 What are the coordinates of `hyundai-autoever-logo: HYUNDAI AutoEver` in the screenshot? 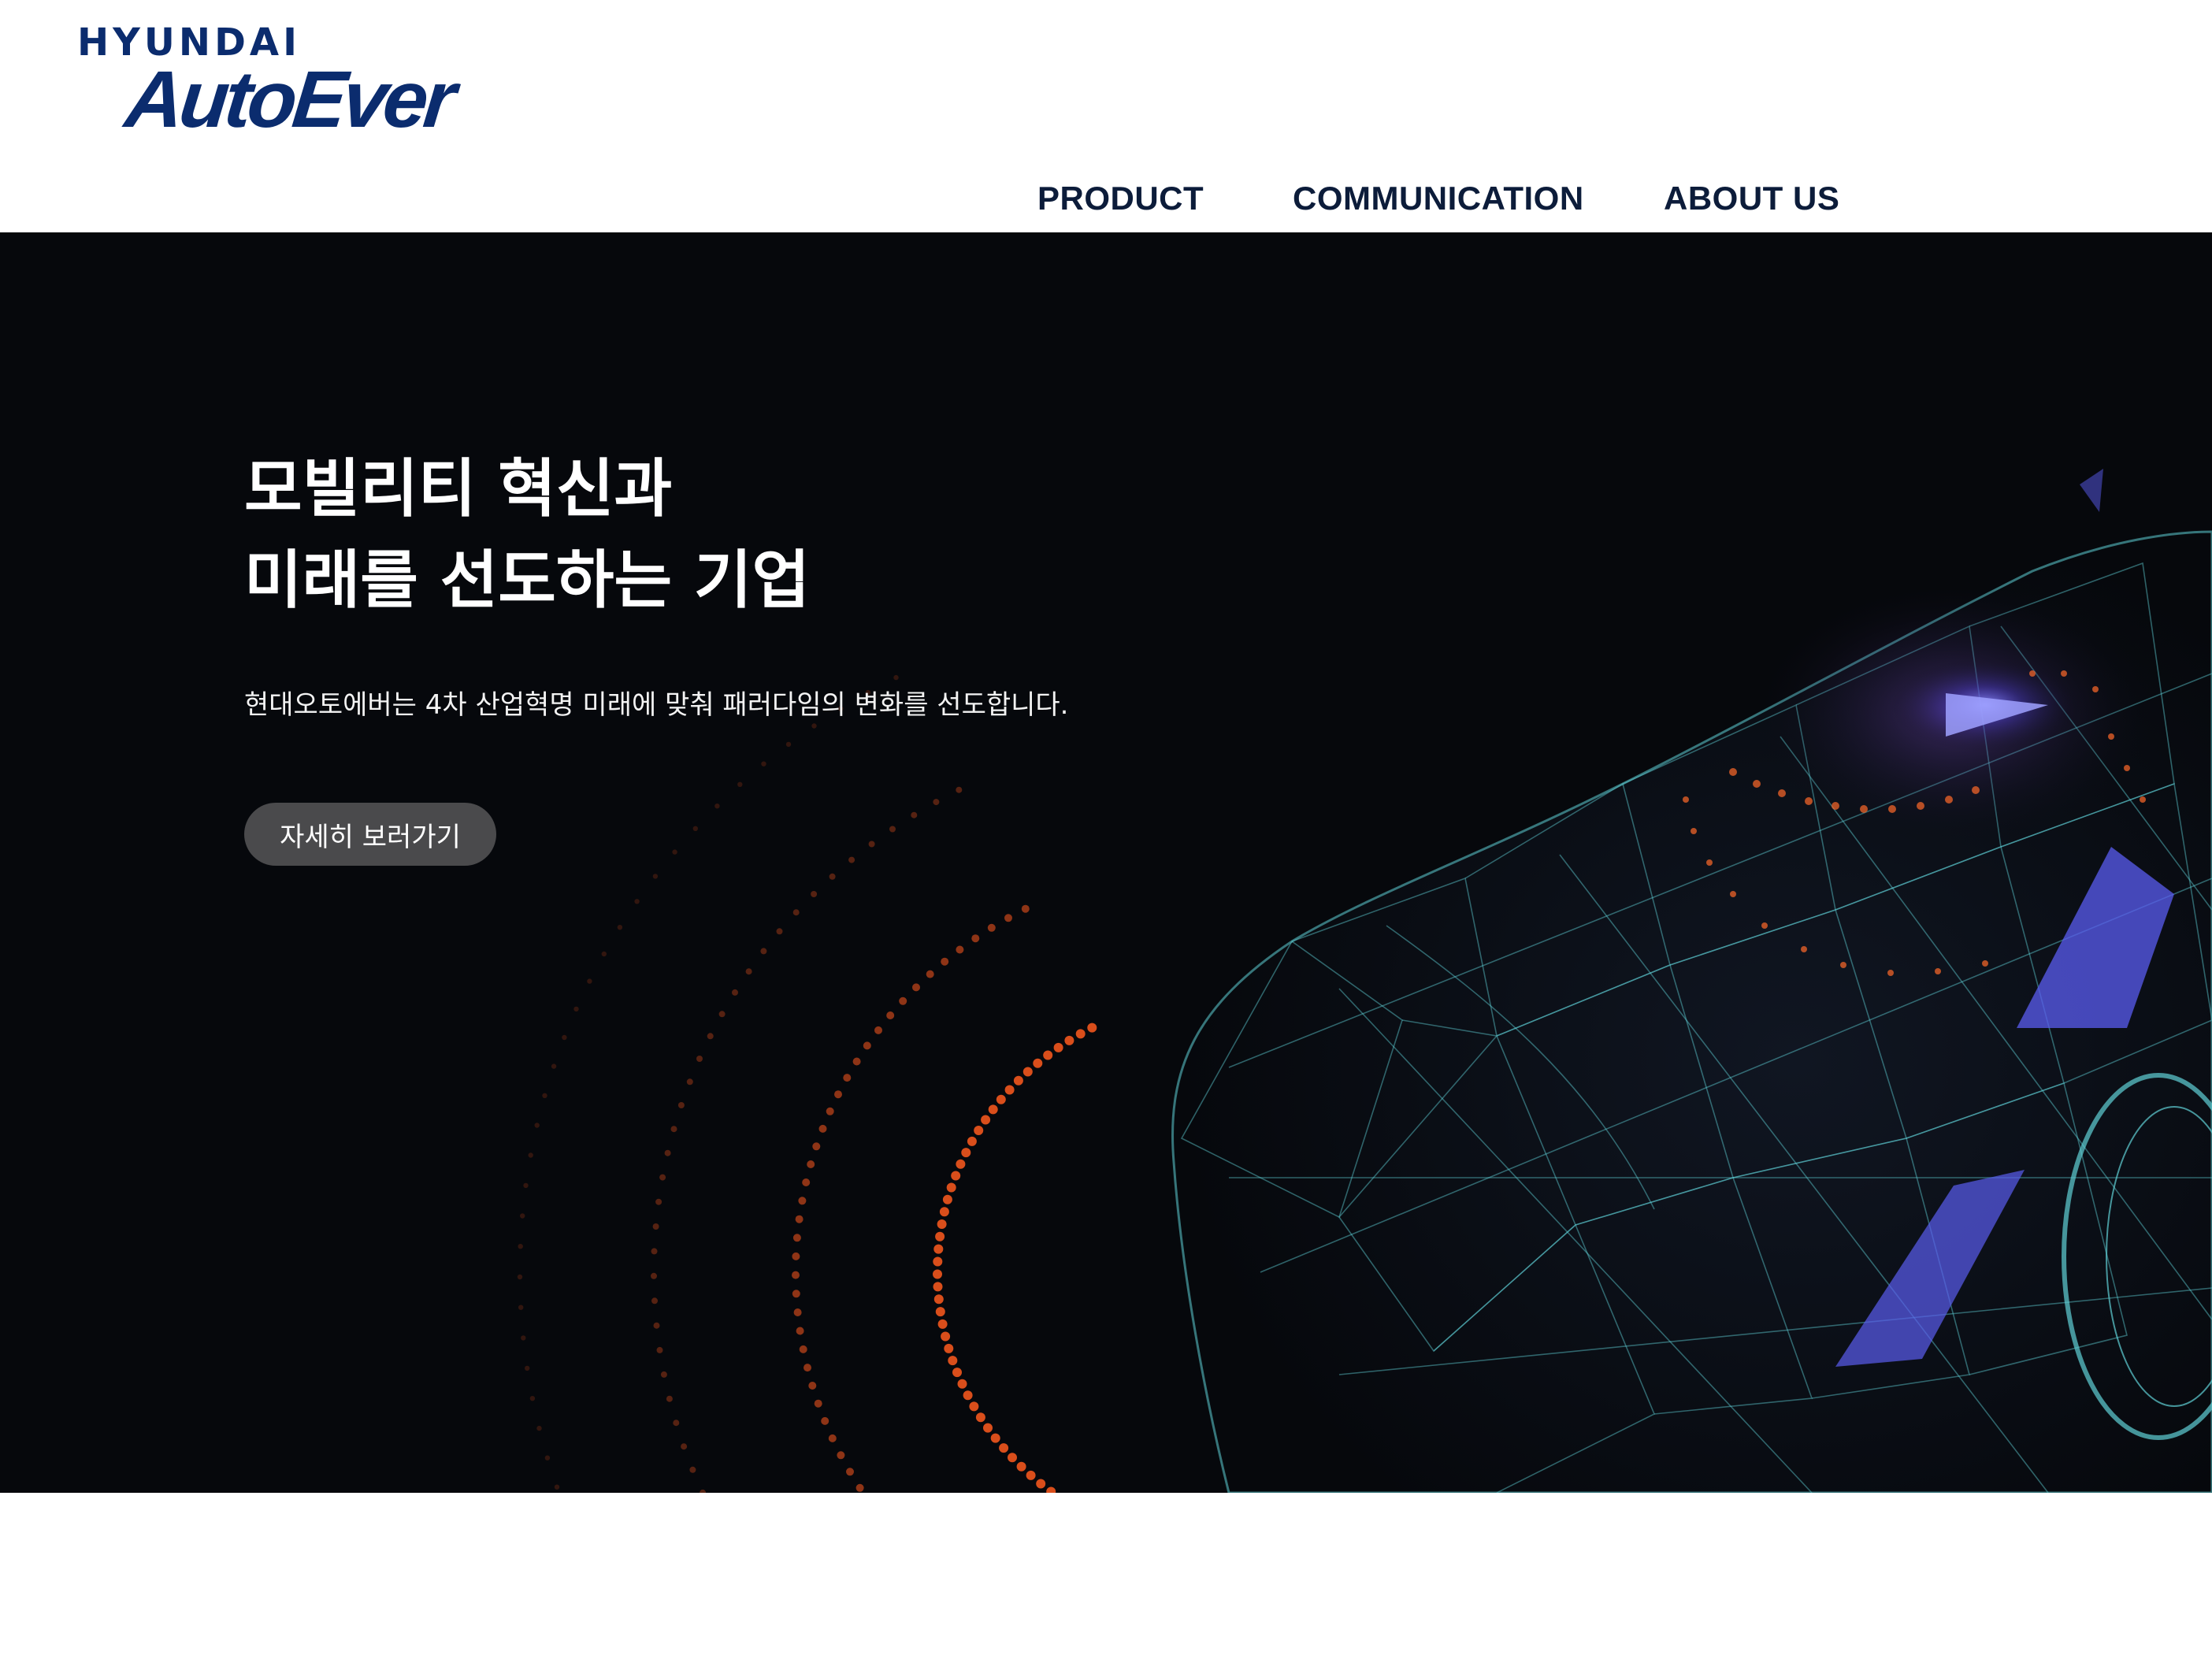 It's located at (266, 84).